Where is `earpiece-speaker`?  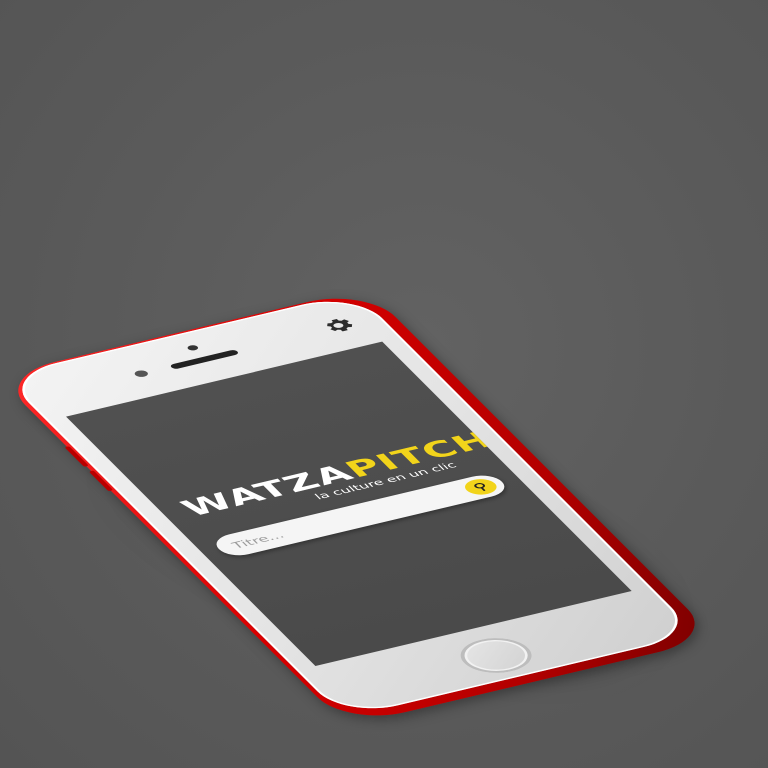 earpiece-speaker is located at coordinates (204, 359).